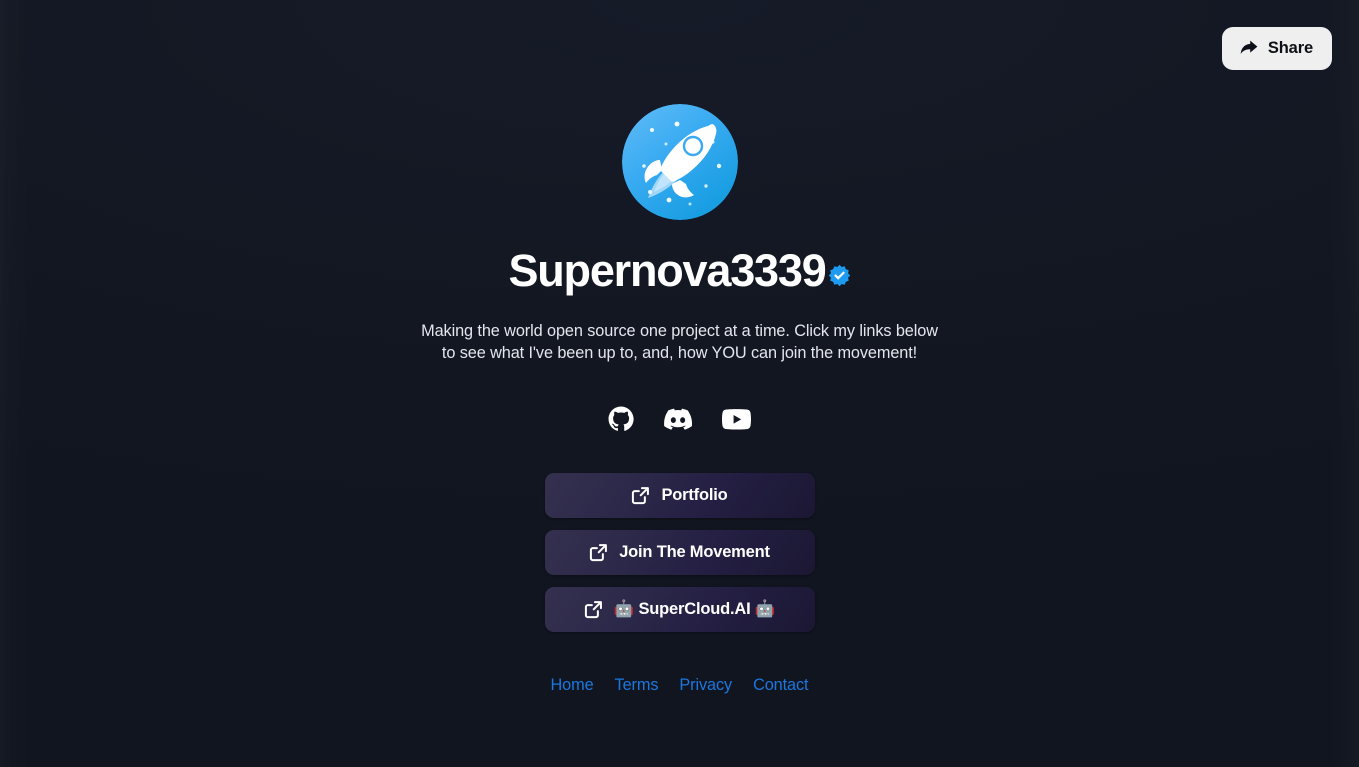  I want to click on link-button-portfolio: Portfolio, so click(679, 495).